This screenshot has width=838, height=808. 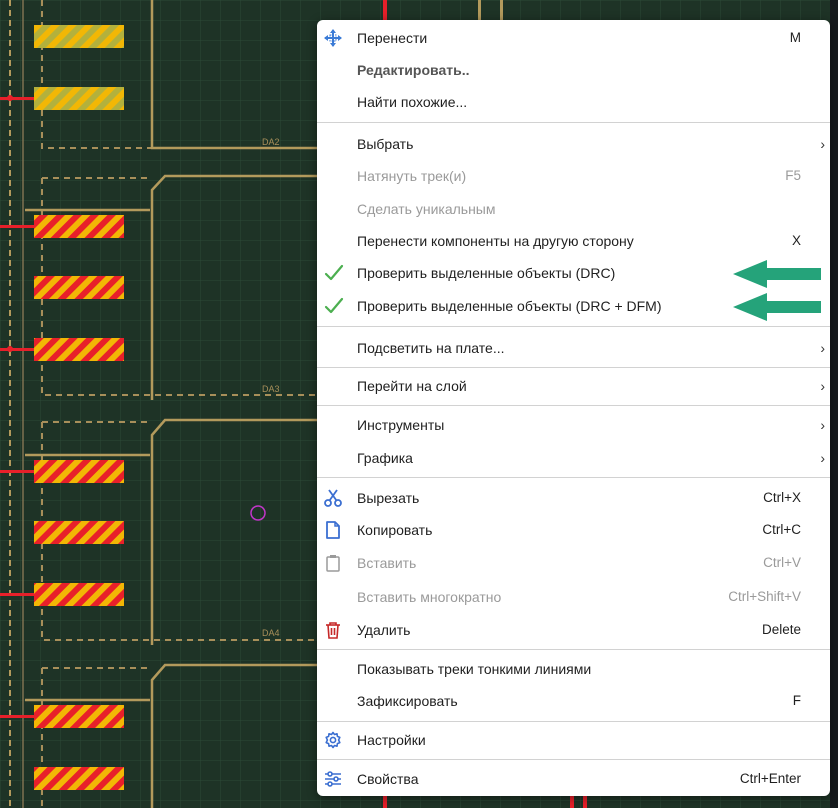 I want to click on trash-icon, so click(x=333, y=630).